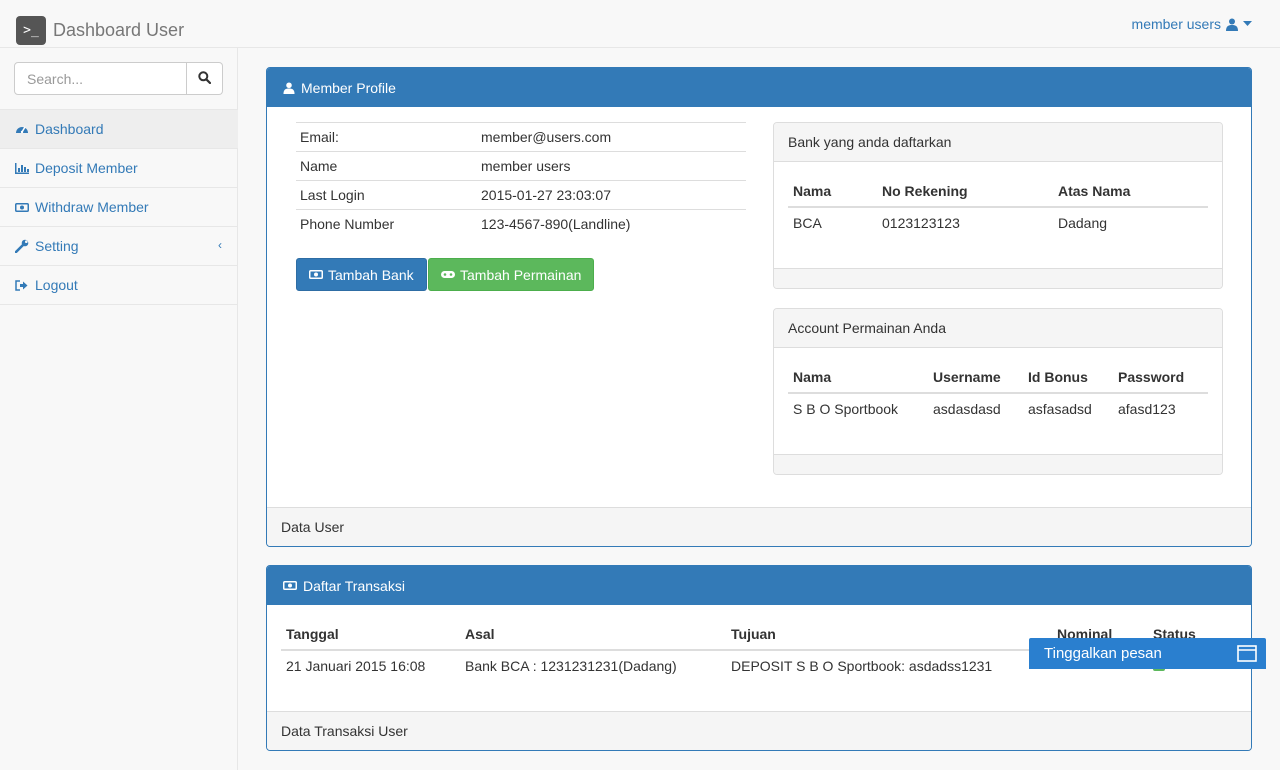 The width and height of the screenshot is (1280, 770). Describe the element at coordinates (611, 195) in the screenshot. I see `profile-value: 2015-01-27 23:03:07` at that location.